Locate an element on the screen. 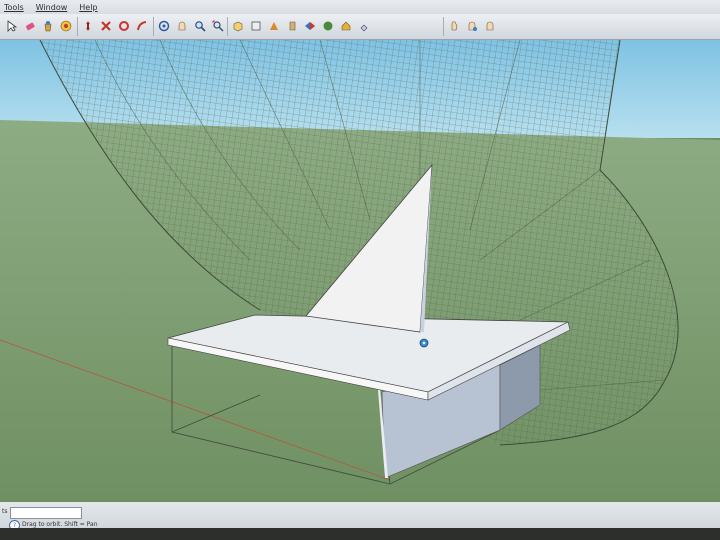 This screenshot has width=720, height=540. orbit-icon is located at coordinates (164, 26).